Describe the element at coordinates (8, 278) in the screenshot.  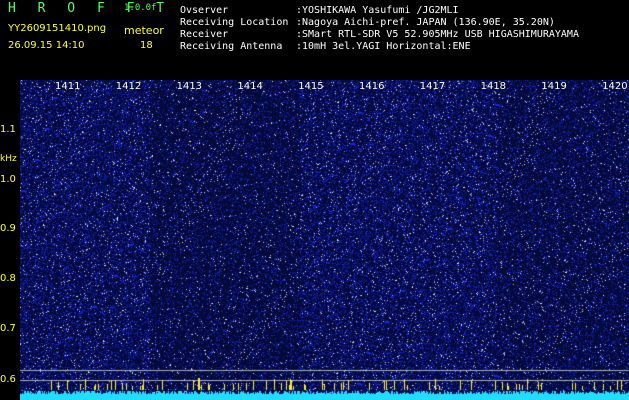
I see `y-tick-label: 0.8` at that location.